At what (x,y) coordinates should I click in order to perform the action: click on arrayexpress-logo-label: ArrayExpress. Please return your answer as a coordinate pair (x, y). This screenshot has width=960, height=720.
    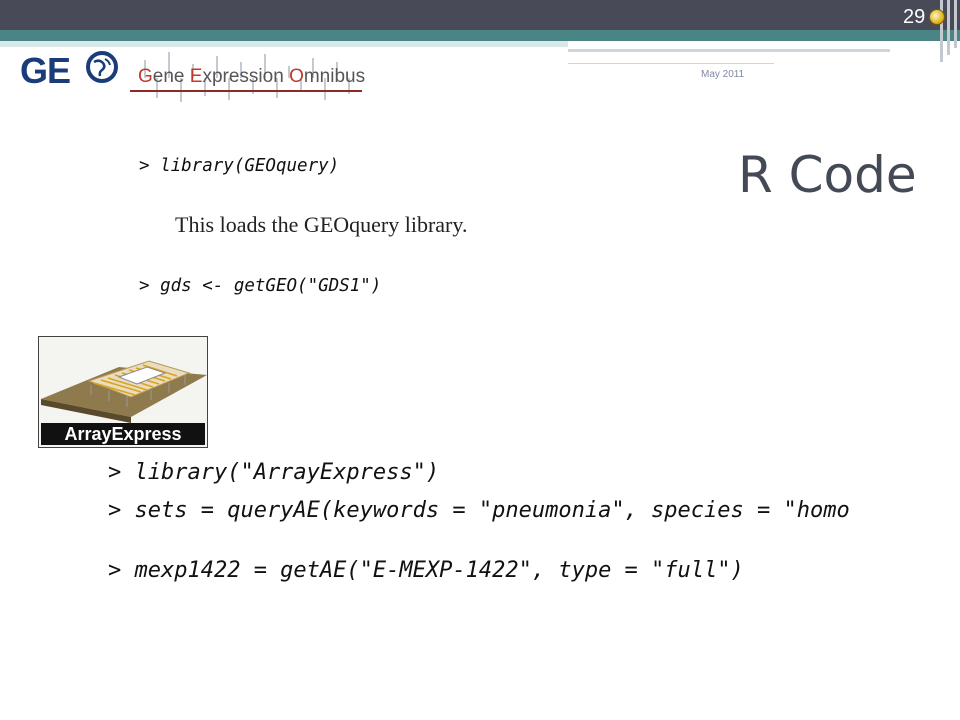
    Looking at the image, I should click on (123, 434).